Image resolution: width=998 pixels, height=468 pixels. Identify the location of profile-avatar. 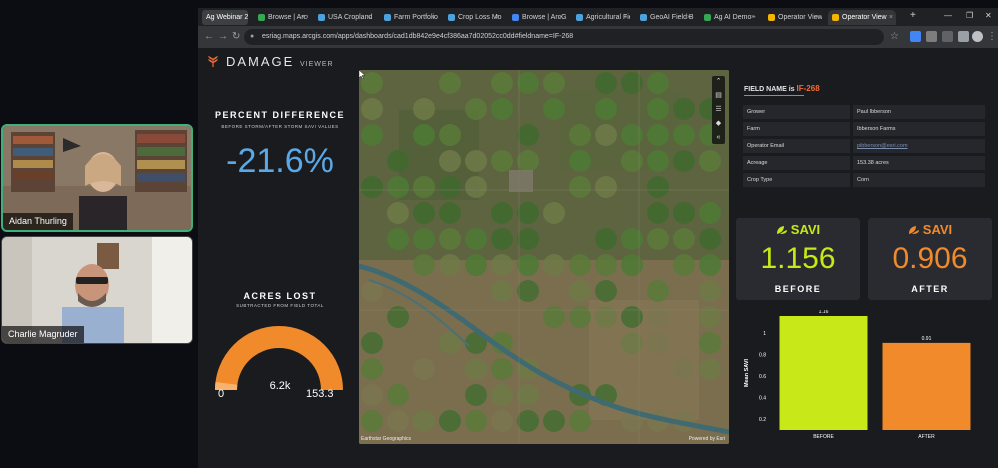
(977, 36).